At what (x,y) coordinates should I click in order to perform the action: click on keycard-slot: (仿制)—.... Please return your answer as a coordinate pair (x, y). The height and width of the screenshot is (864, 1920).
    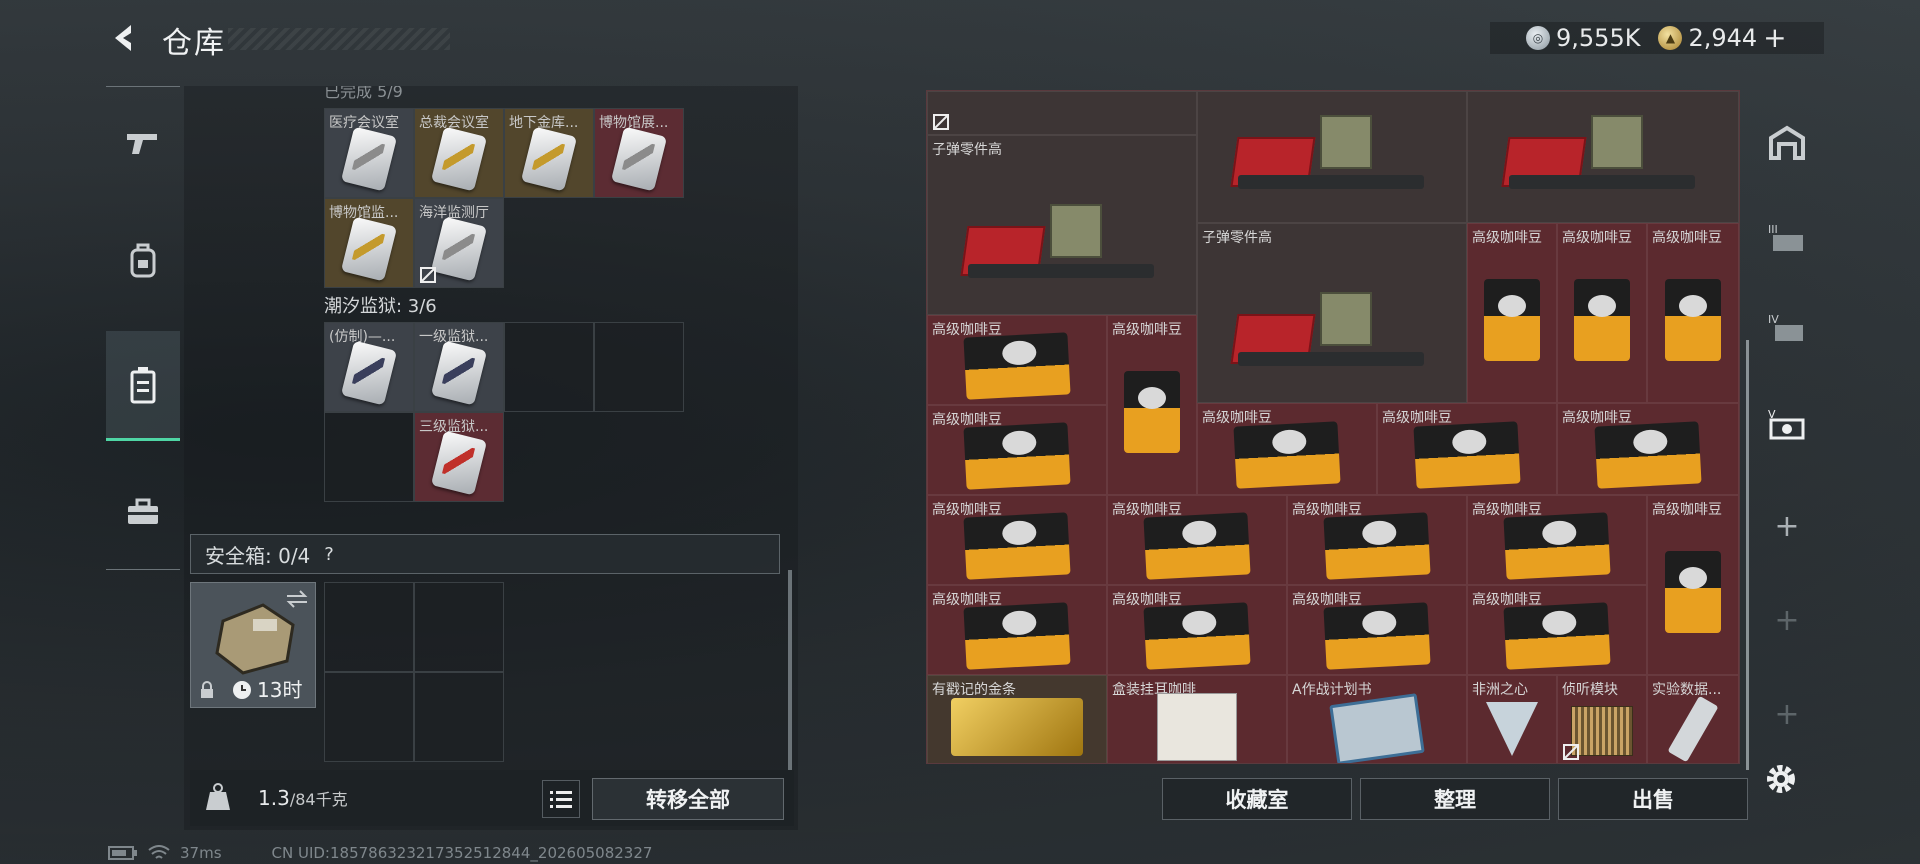
    Looking at the image, I should click on (369, 367).